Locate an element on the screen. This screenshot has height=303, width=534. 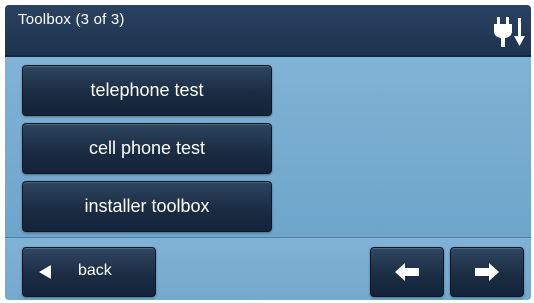
cell-phone-test-button: cell phone test is located at coordinates (147, 148).